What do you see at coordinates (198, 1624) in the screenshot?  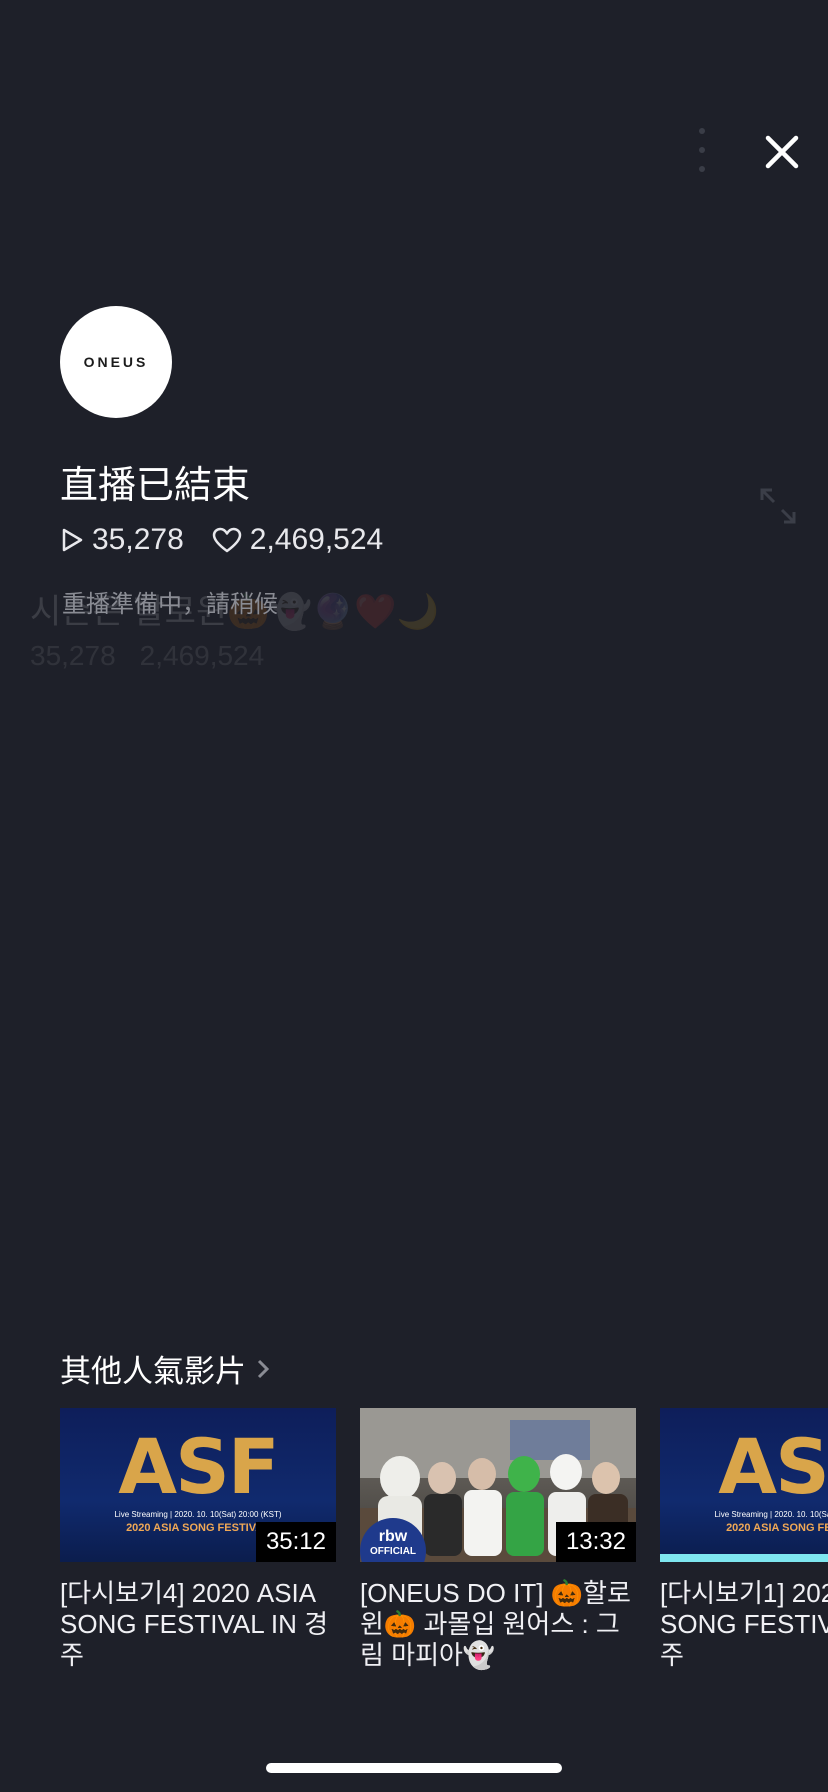 I see `video-title: [다시보기4] 2020 ASIA SONG FESTIVAL IN 경주` at bounding box center [198, 1624].